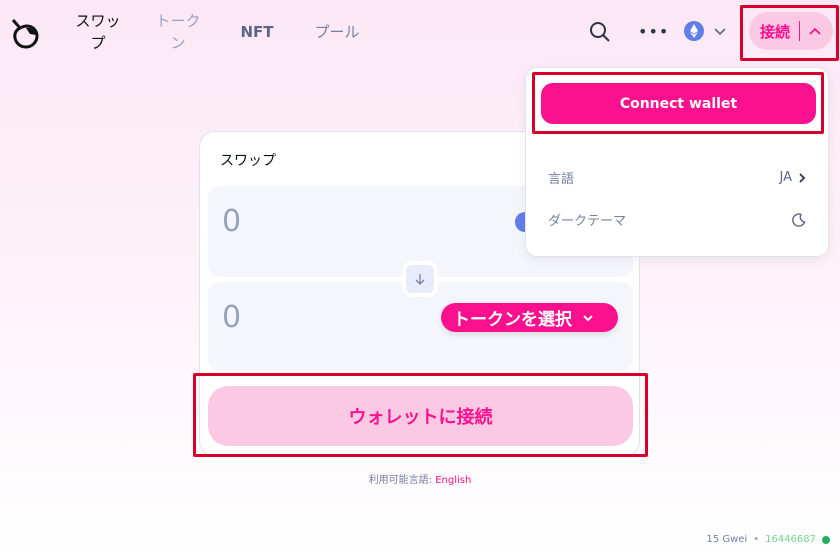 The height and width of the screenshot is (560, 840). I want to click on gas-price: 15 Gwei, so click(727, 539).